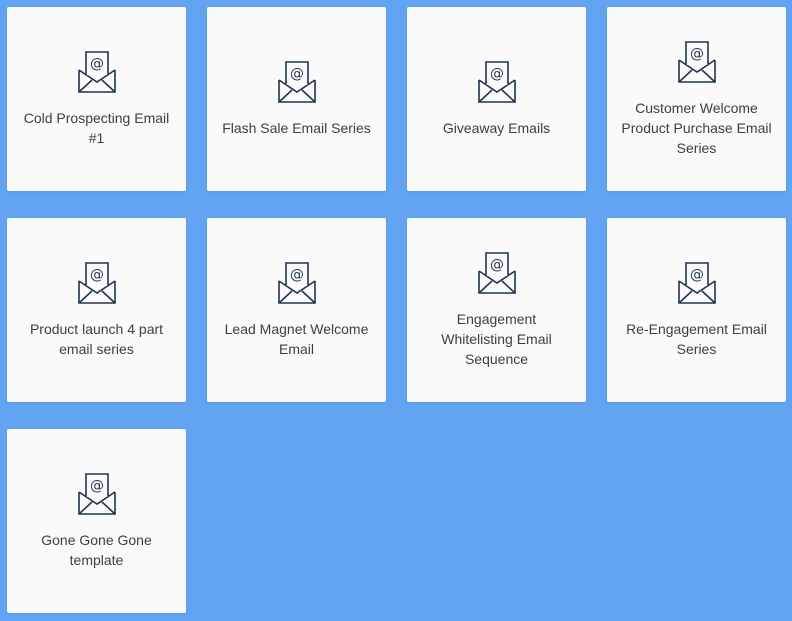 This screenshot has height=621, width=792. I want to click on template-title: Cold Prospecting Email #1, so click(96, 128).